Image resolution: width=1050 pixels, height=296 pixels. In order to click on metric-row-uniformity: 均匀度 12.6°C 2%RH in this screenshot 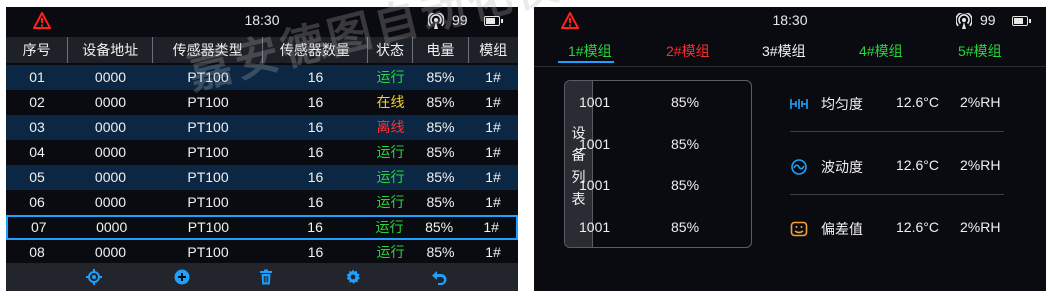, I will do `click(898, 104)`.